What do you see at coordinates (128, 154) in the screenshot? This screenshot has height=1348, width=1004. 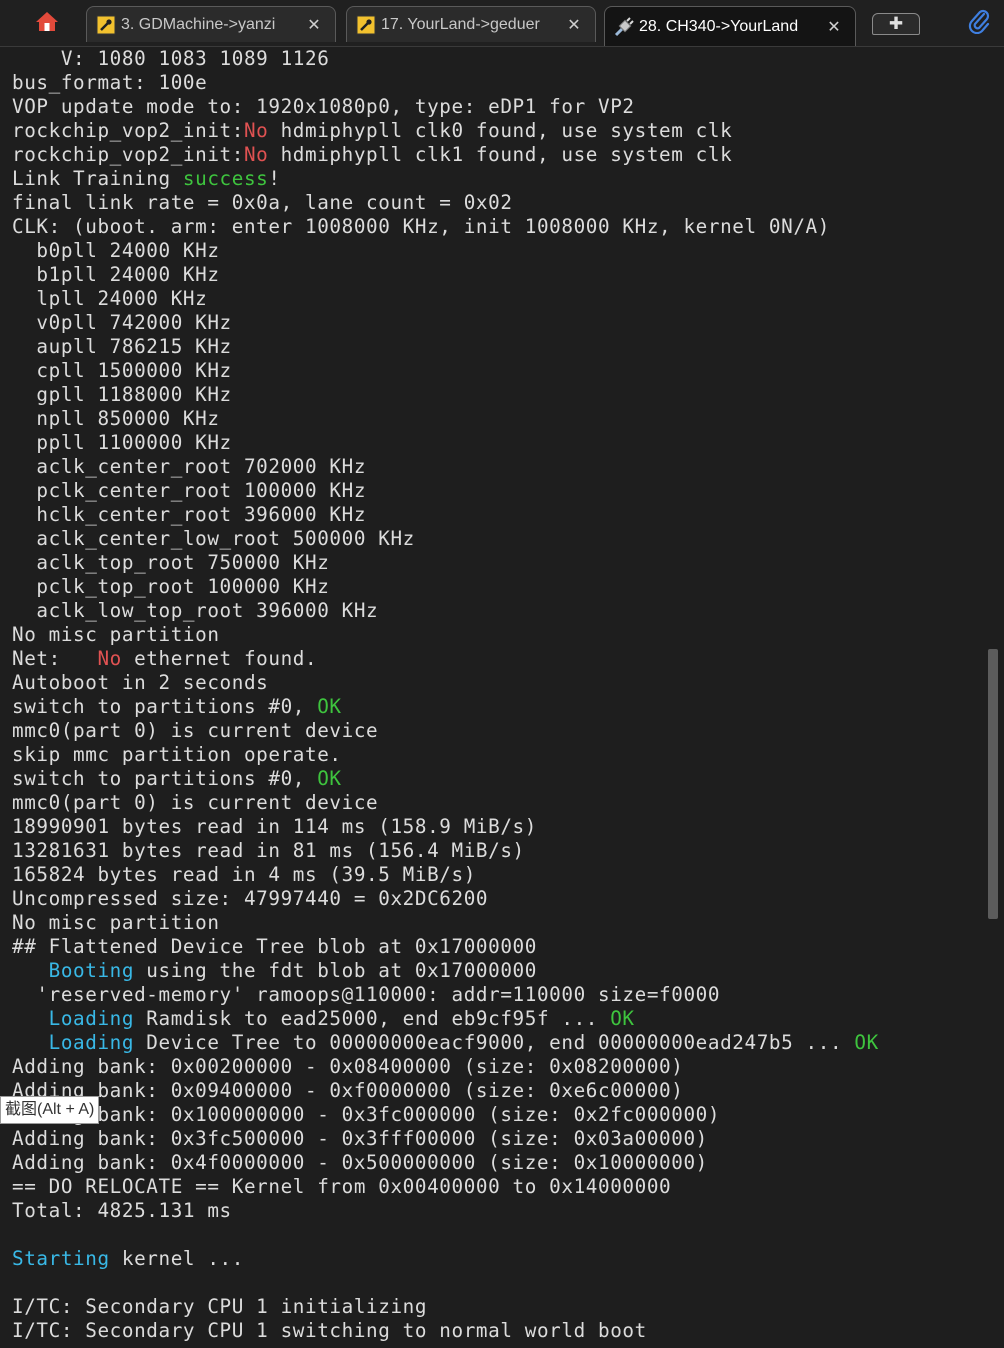 I see `terminal-text: rockchip_vop2_init:` at bounding box center [128, 154].